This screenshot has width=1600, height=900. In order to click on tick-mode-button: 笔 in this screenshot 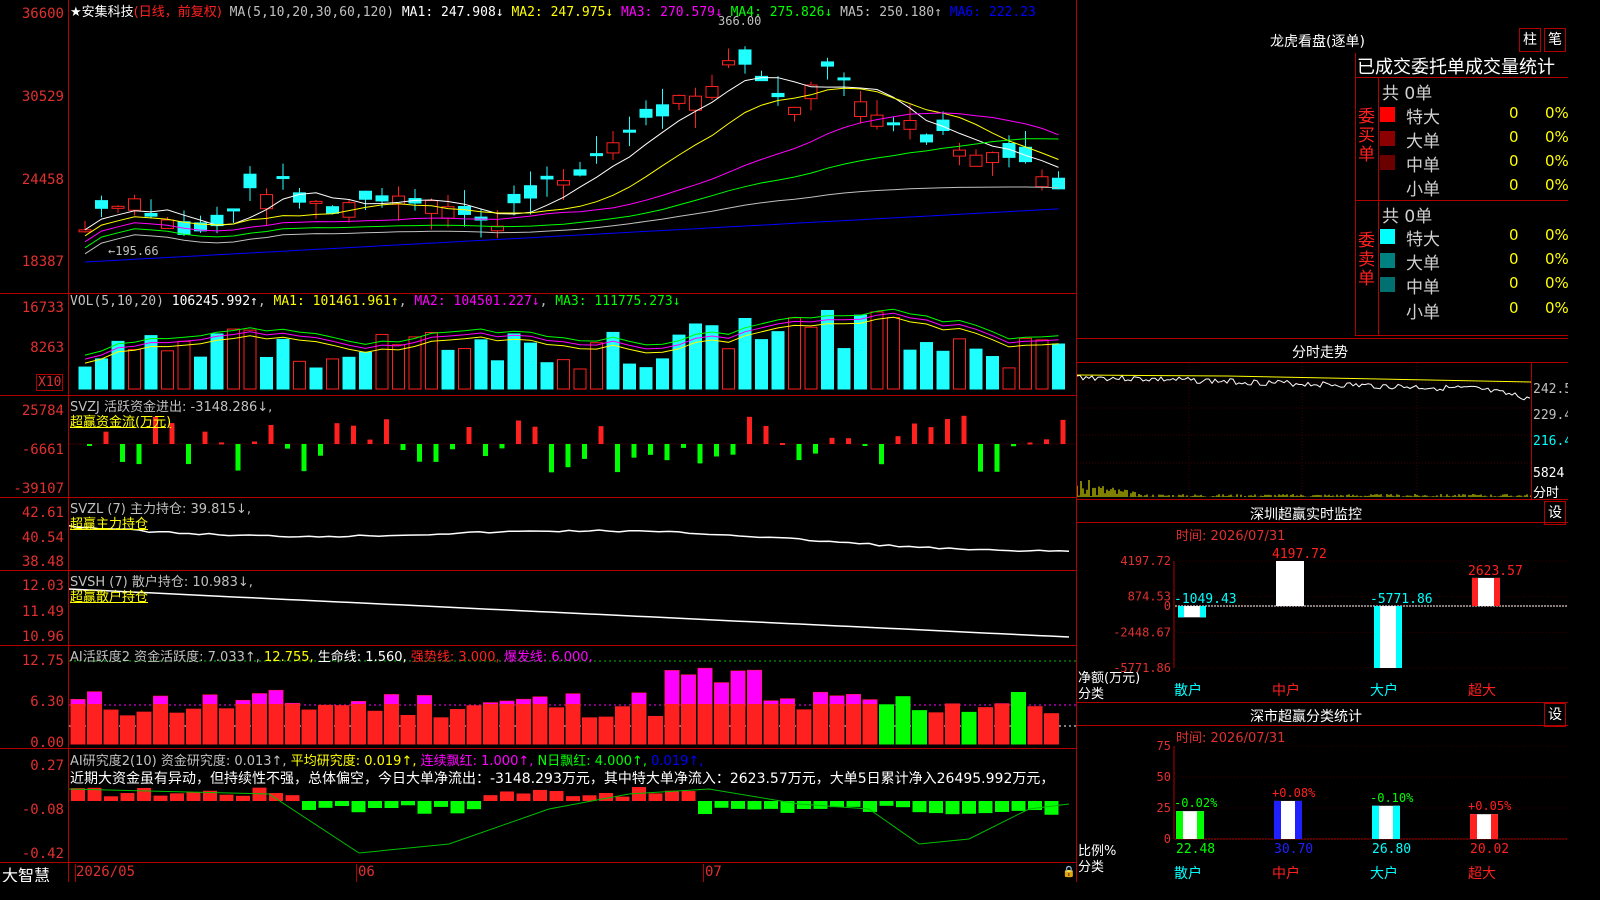, I will do `click(1555, 40)`.